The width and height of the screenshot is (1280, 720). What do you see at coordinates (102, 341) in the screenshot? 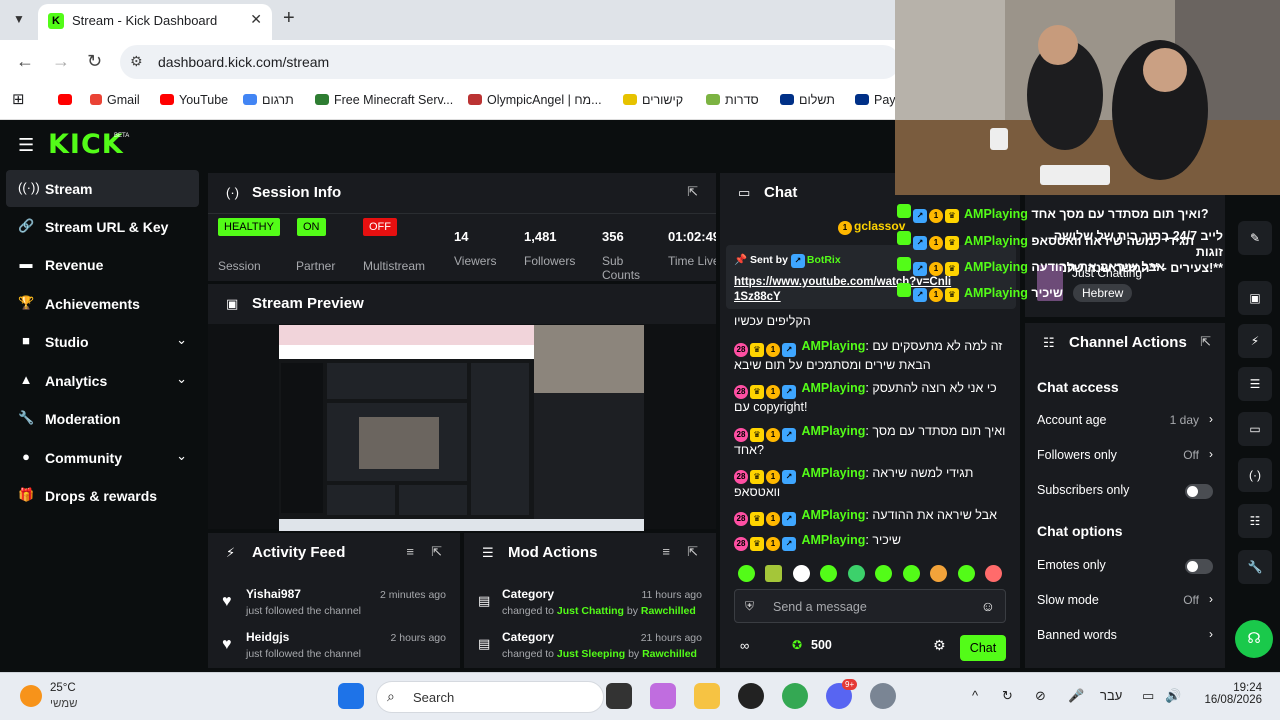
I see `sidebar-item-studio: ■ Studio ⌄` at bounding box center [102, 341].